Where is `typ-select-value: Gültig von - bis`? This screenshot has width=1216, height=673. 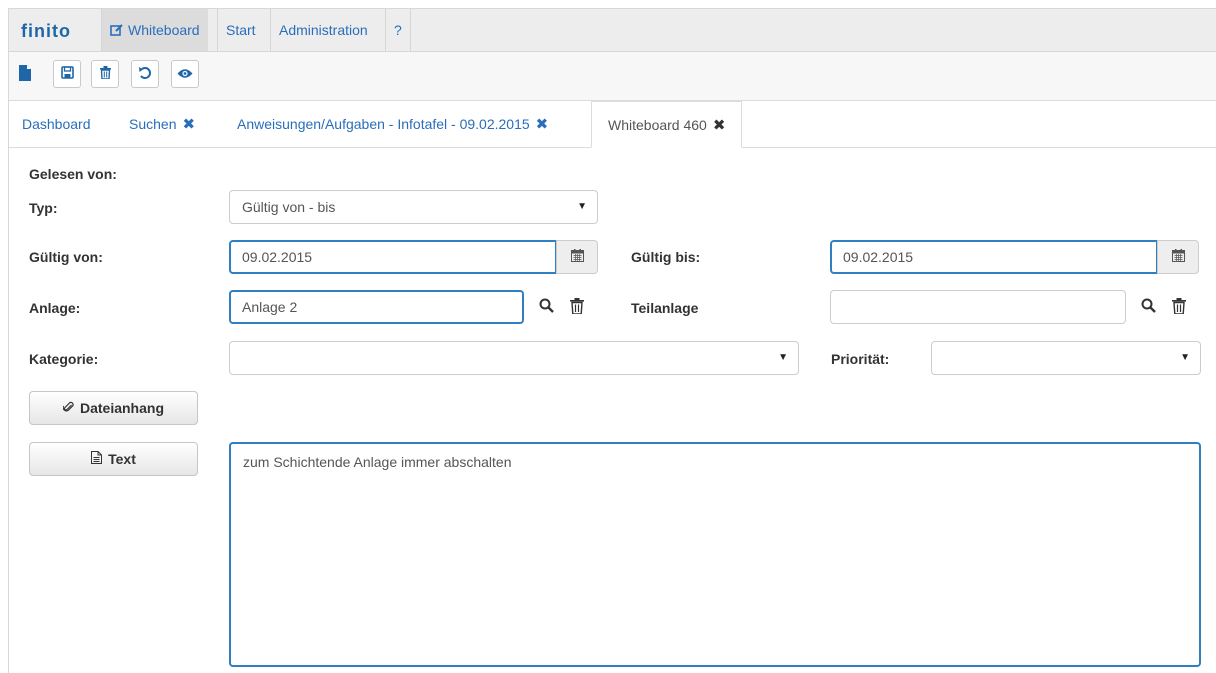 typ-select-value: Gültig von - bis is located at coordinates (289, 207).